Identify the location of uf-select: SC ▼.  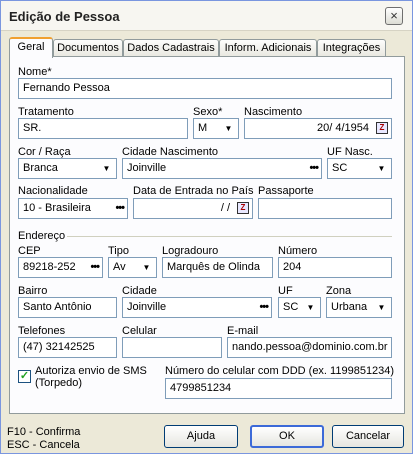
(299, 307).